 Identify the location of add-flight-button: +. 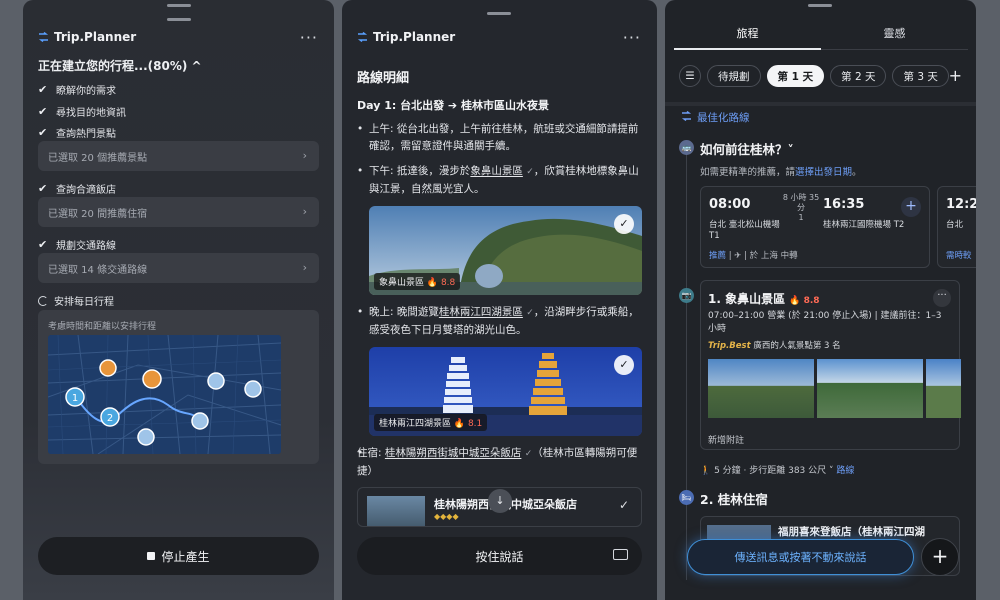
(911, 207).